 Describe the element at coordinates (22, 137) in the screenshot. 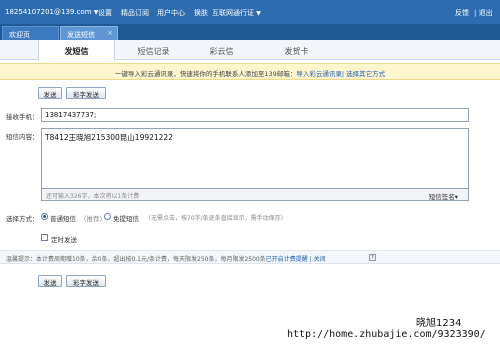

I see `content-label: 短信内容：` at that location.